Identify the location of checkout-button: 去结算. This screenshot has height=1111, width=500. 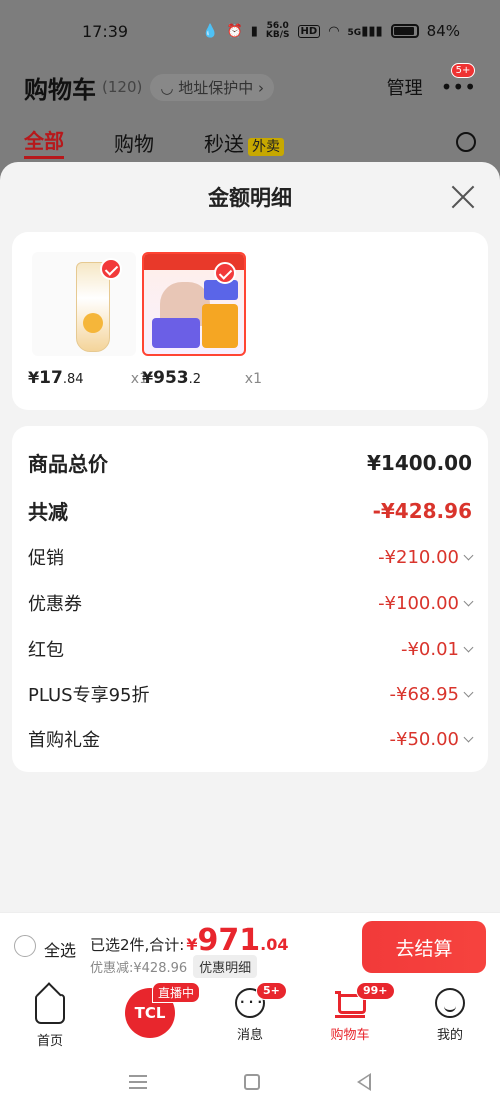
(424, 947).